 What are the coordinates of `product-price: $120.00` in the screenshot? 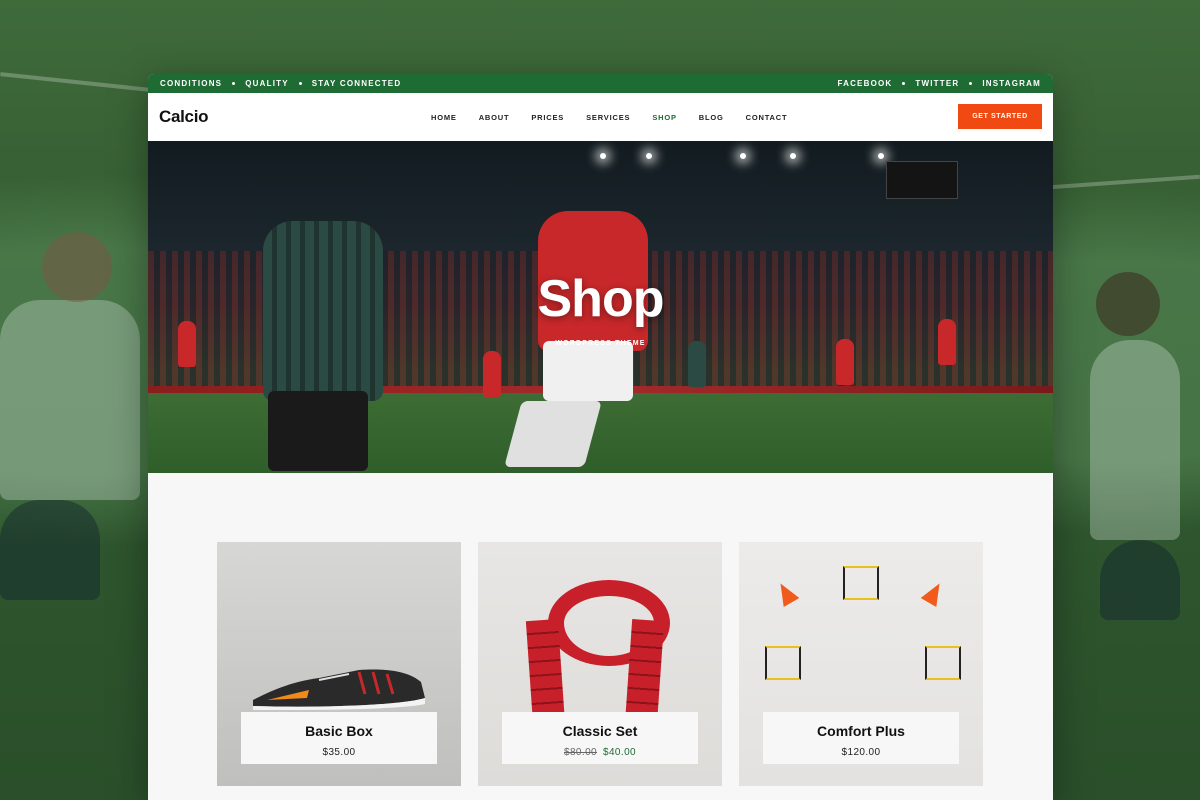 It's located at (861, 752).